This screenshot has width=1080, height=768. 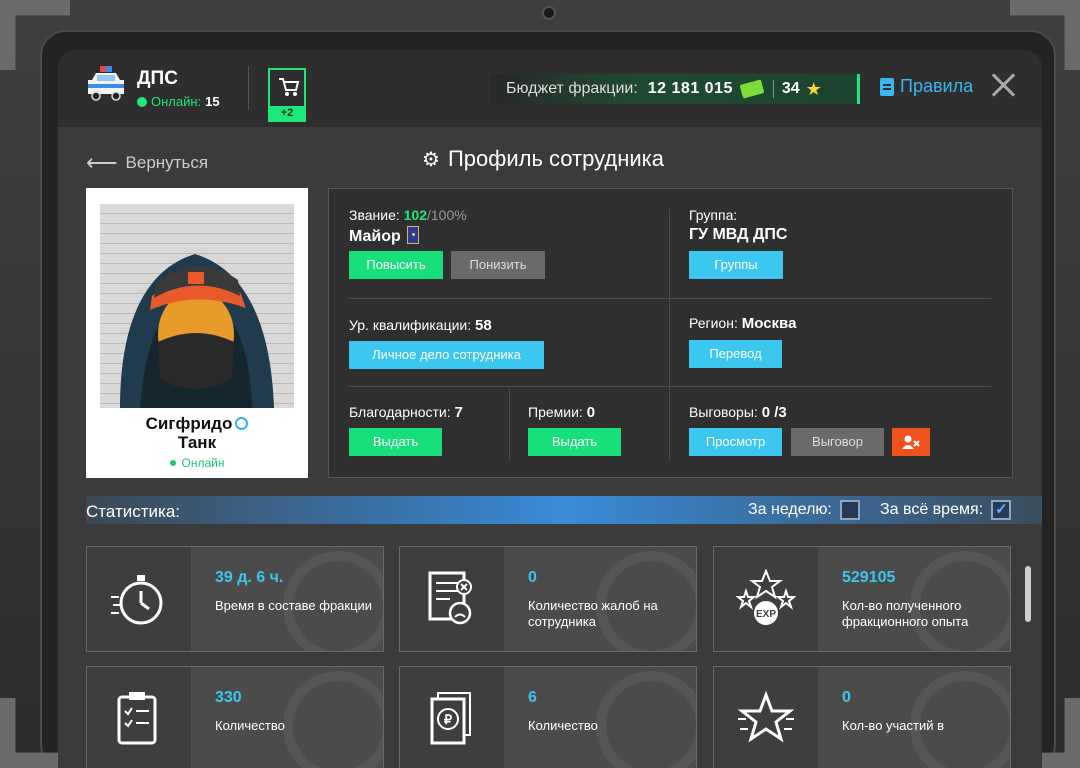 What do you see at coordinates (905, 613) in the screenshot?
I see `stat-label: Кол-во полученного фракционного опыта` at bounding box center [905, 613].